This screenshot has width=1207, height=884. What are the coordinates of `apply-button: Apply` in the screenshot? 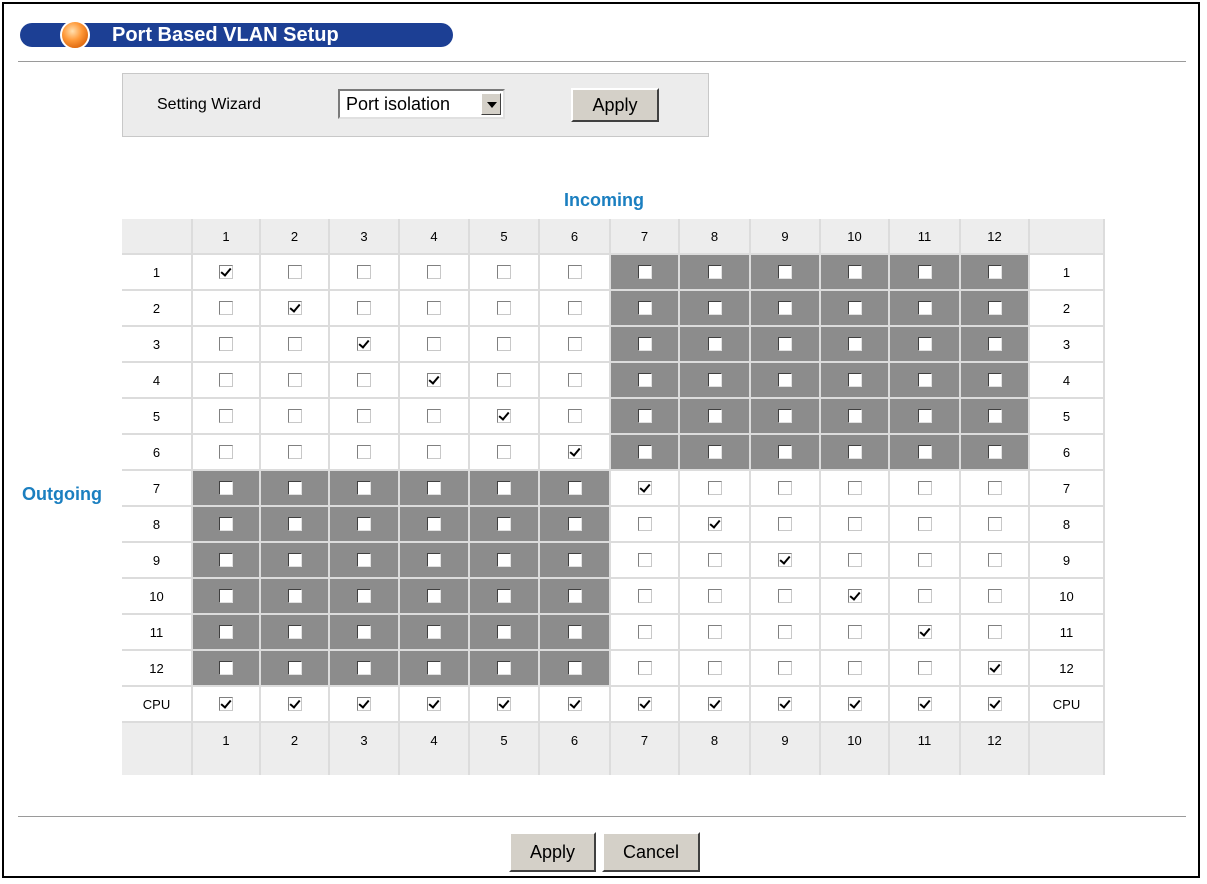 It's located at (552, 852).